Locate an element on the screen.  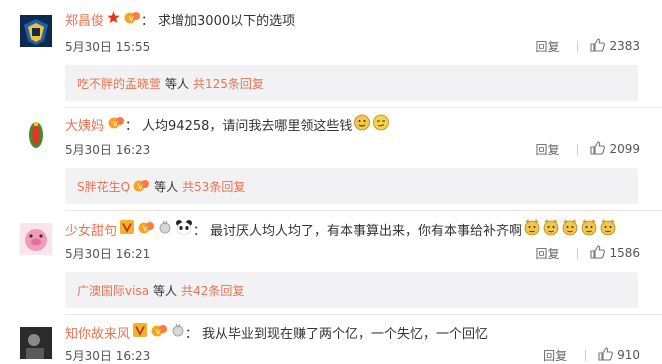
like-count: 910 is located at coordinates (628, 355).